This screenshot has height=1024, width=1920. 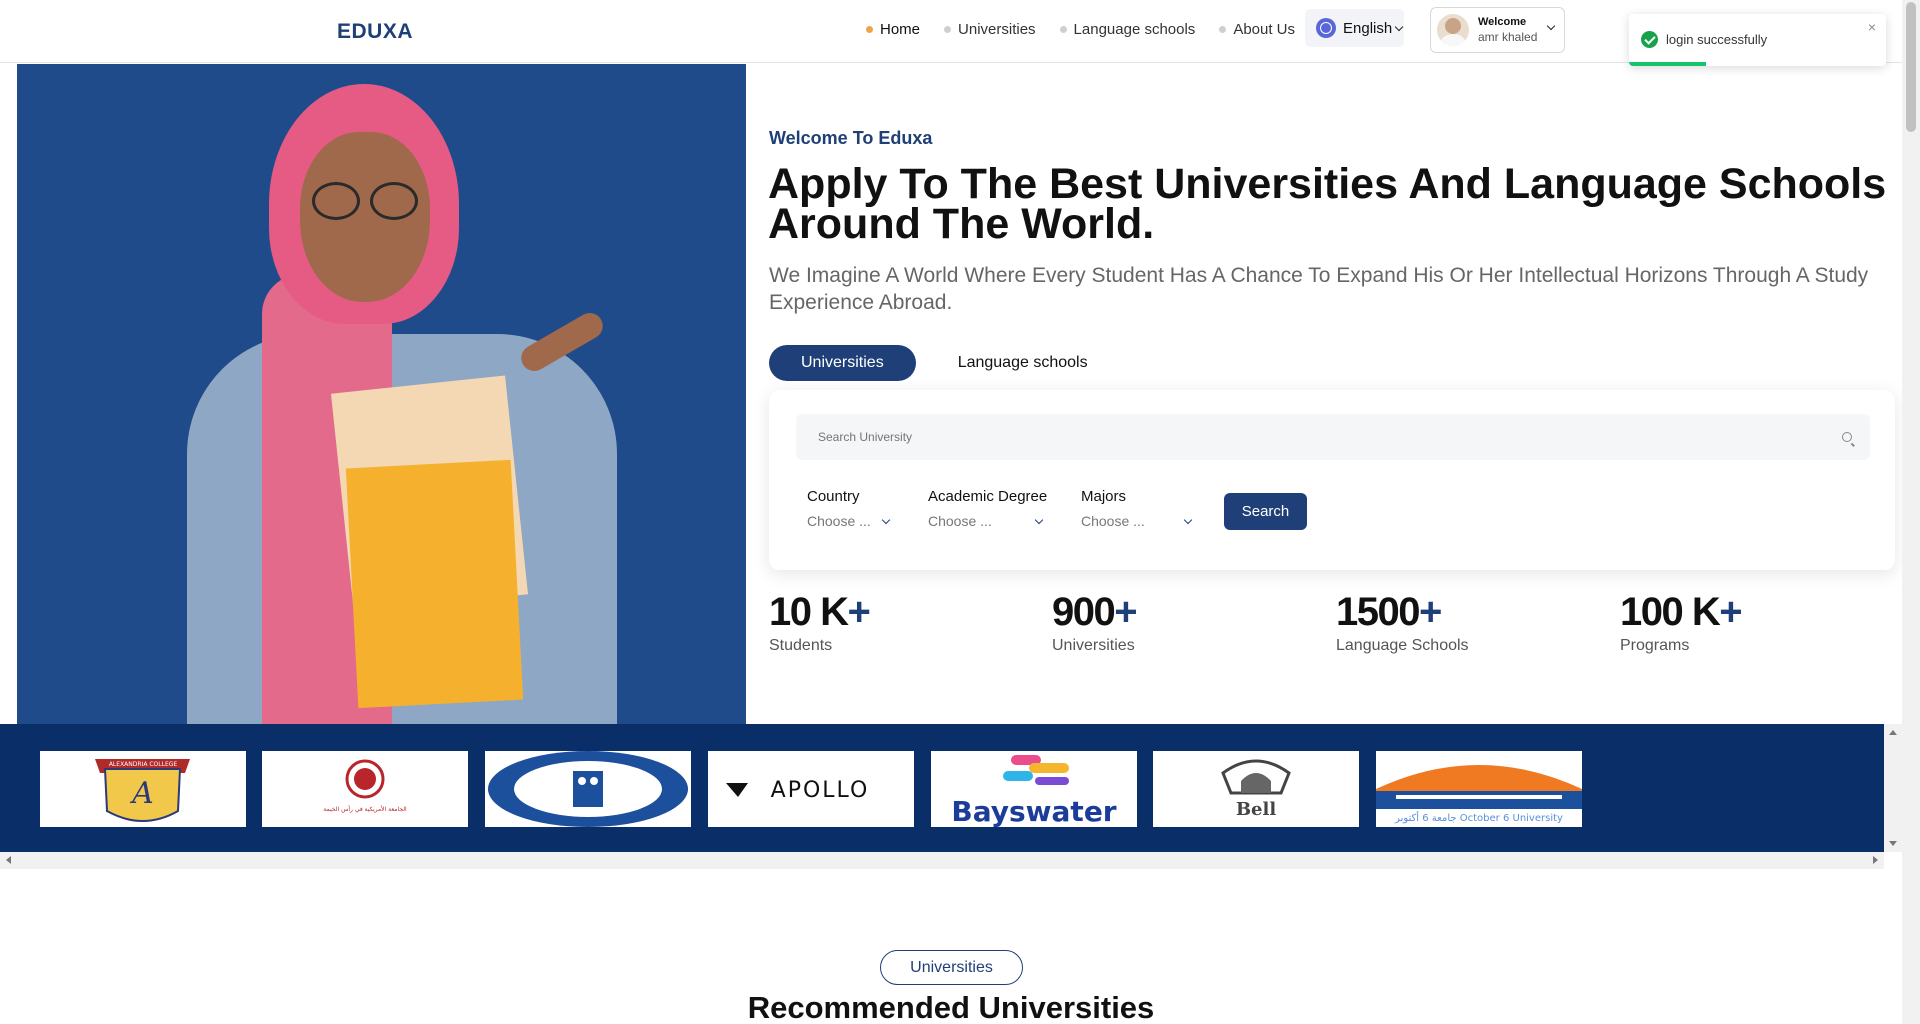 What do you see at coordinates (143, 764) in the screenshot?
I see `svg-text: ALEXANDRIA COLLEGE` at bounding box center [143, 764].